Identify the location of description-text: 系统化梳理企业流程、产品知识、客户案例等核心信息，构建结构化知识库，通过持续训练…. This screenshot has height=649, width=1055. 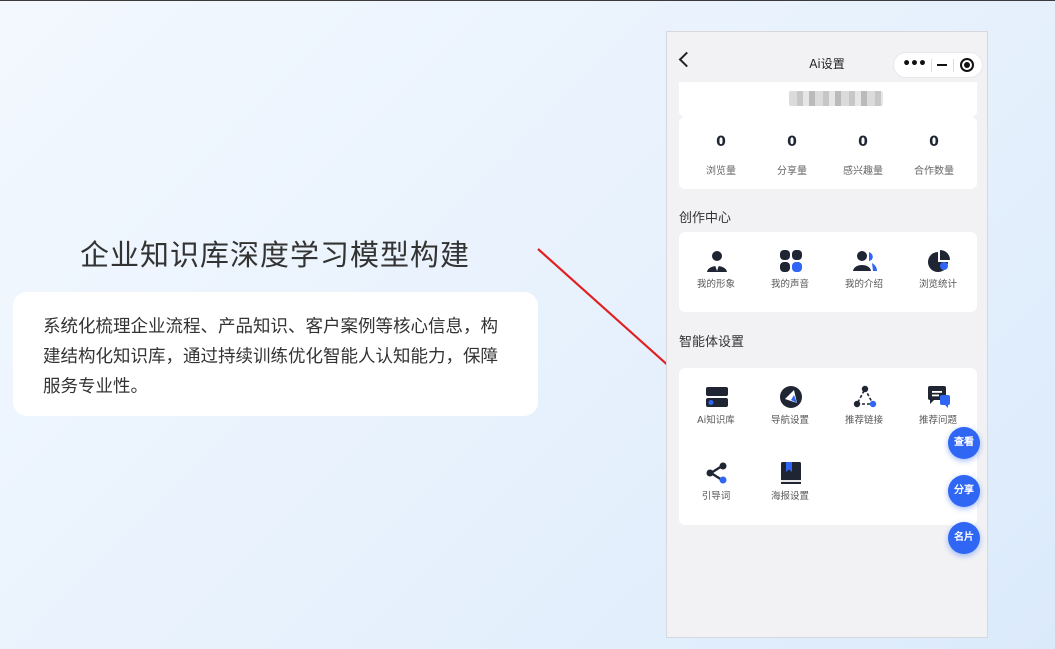
(270, 357).